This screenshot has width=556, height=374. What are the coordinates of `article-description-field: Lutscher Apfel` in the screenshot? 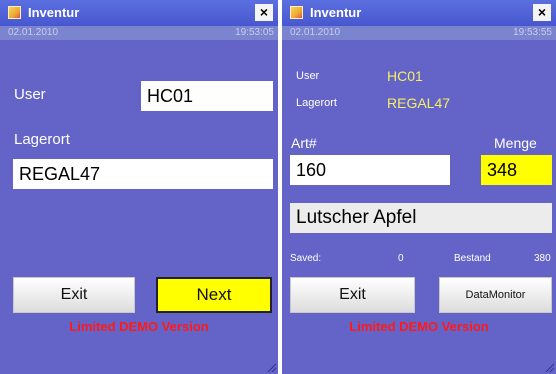 It's located at (421, 218).